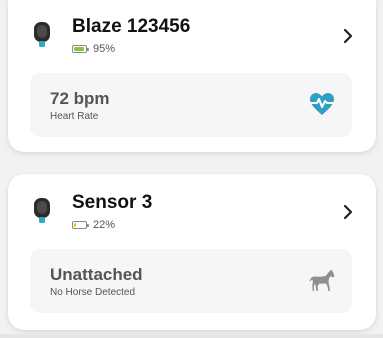  What do you see at coordinates (93, 292) in the screenshot?
I see `attachment-status-label: No Horse Detected` at bounding box center [93, 292].